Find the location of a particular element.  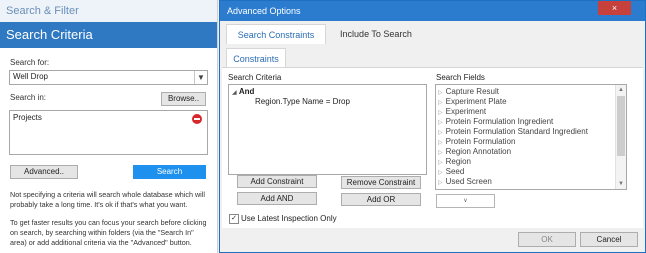

chevron-down-icon: ▼ is located at coordinates (200, 77).